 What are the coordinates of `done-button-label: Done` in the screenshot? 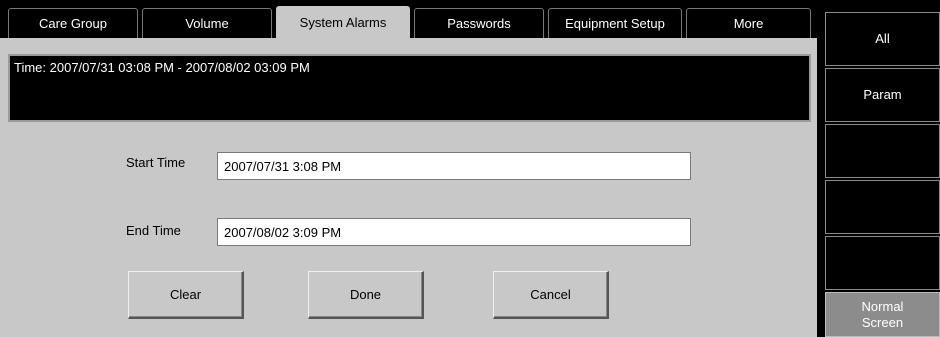 It's located at (365, 294).